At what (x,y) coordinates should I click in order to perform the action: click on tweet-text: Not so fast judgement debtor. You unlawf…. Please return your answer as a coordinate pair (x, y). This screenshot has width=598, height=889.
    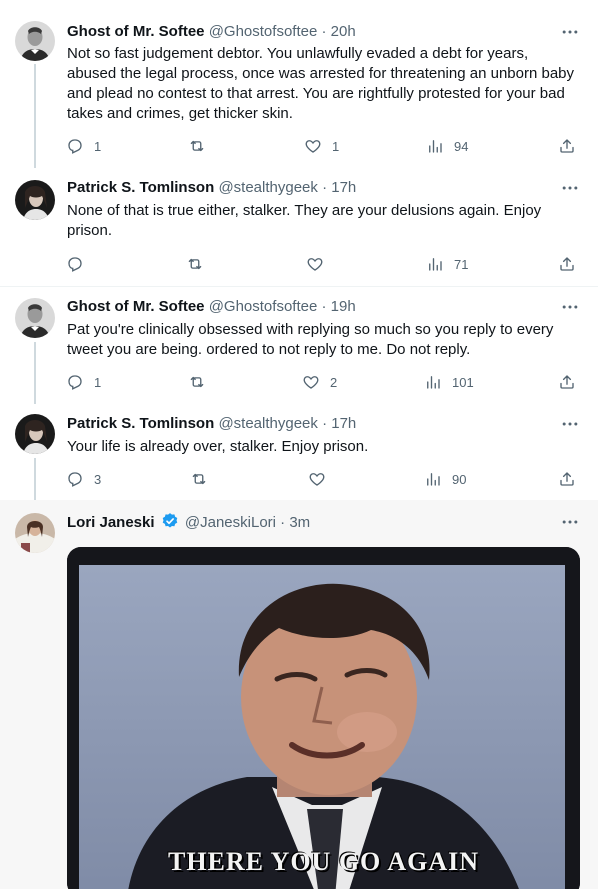
    Looking at the image, I should click on (320, 83).